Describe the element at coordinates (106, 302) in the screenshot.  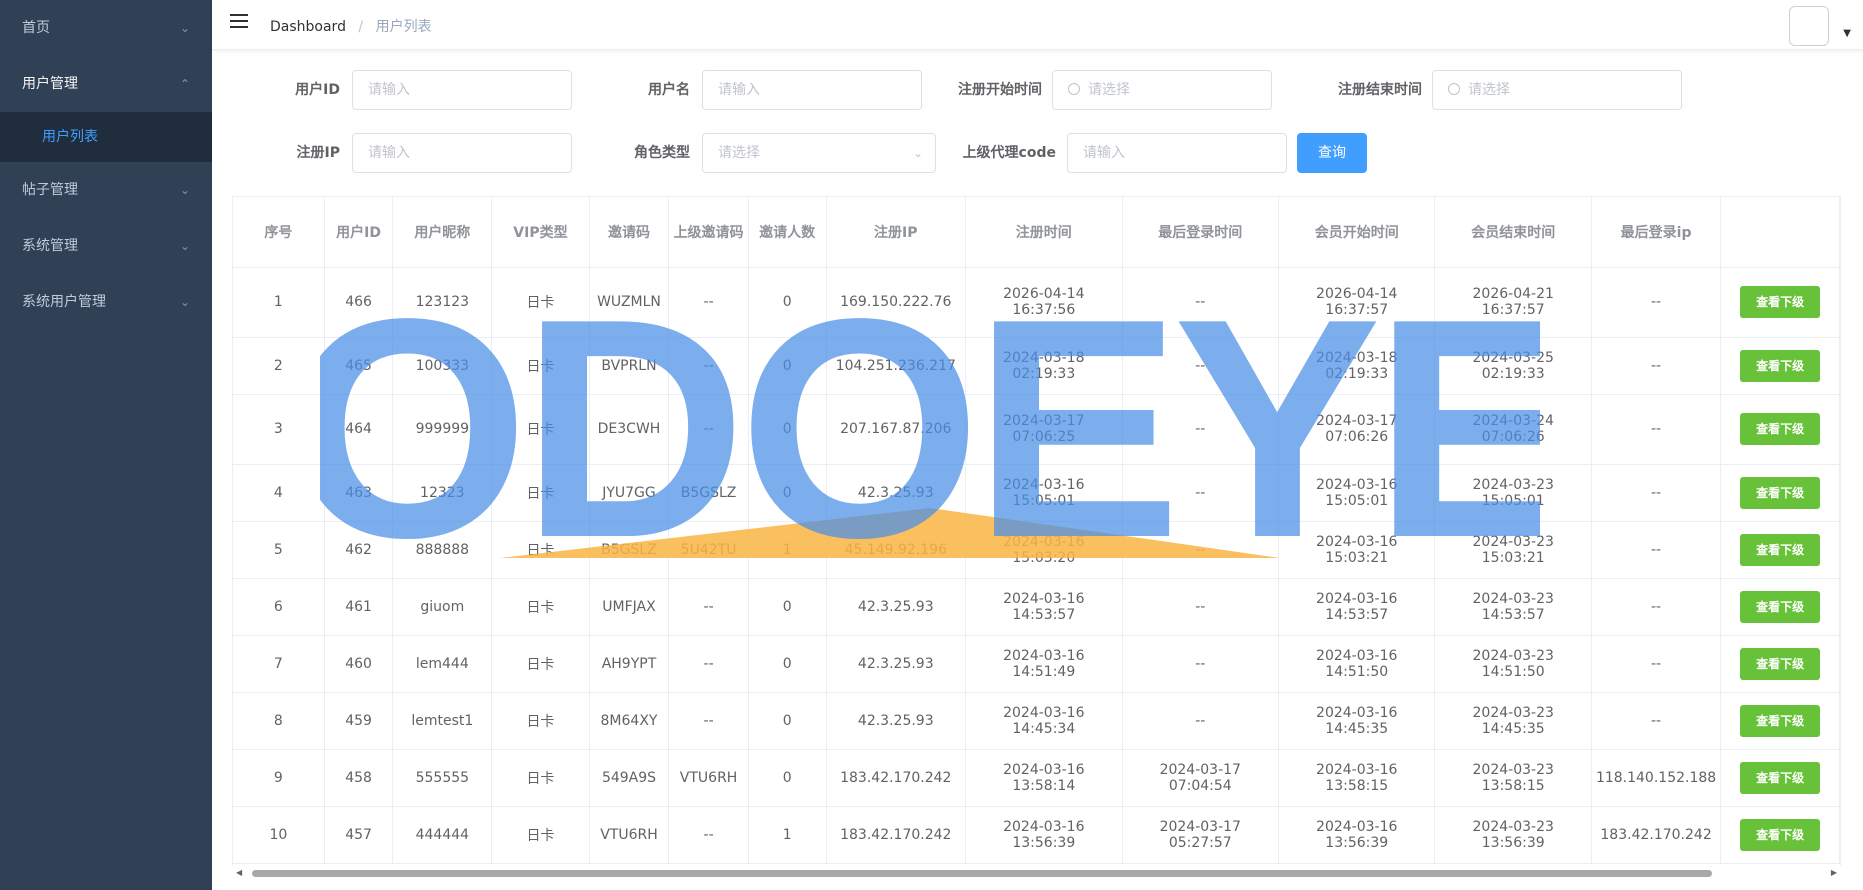
I see `sidebar-item-system-user-management: 系统用户管理 ⌄` at that location.